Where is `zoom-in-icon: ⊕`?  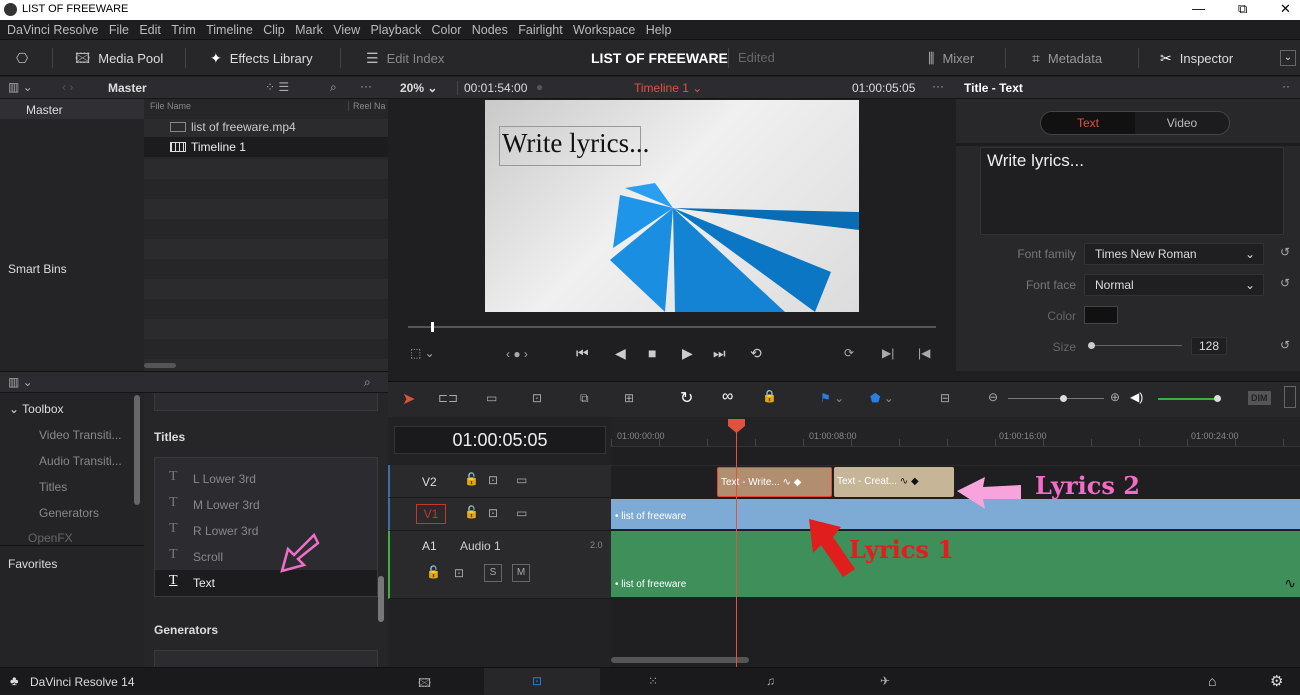
zoom-in-icon: ⊕ is located at coordinates (1115, 397).